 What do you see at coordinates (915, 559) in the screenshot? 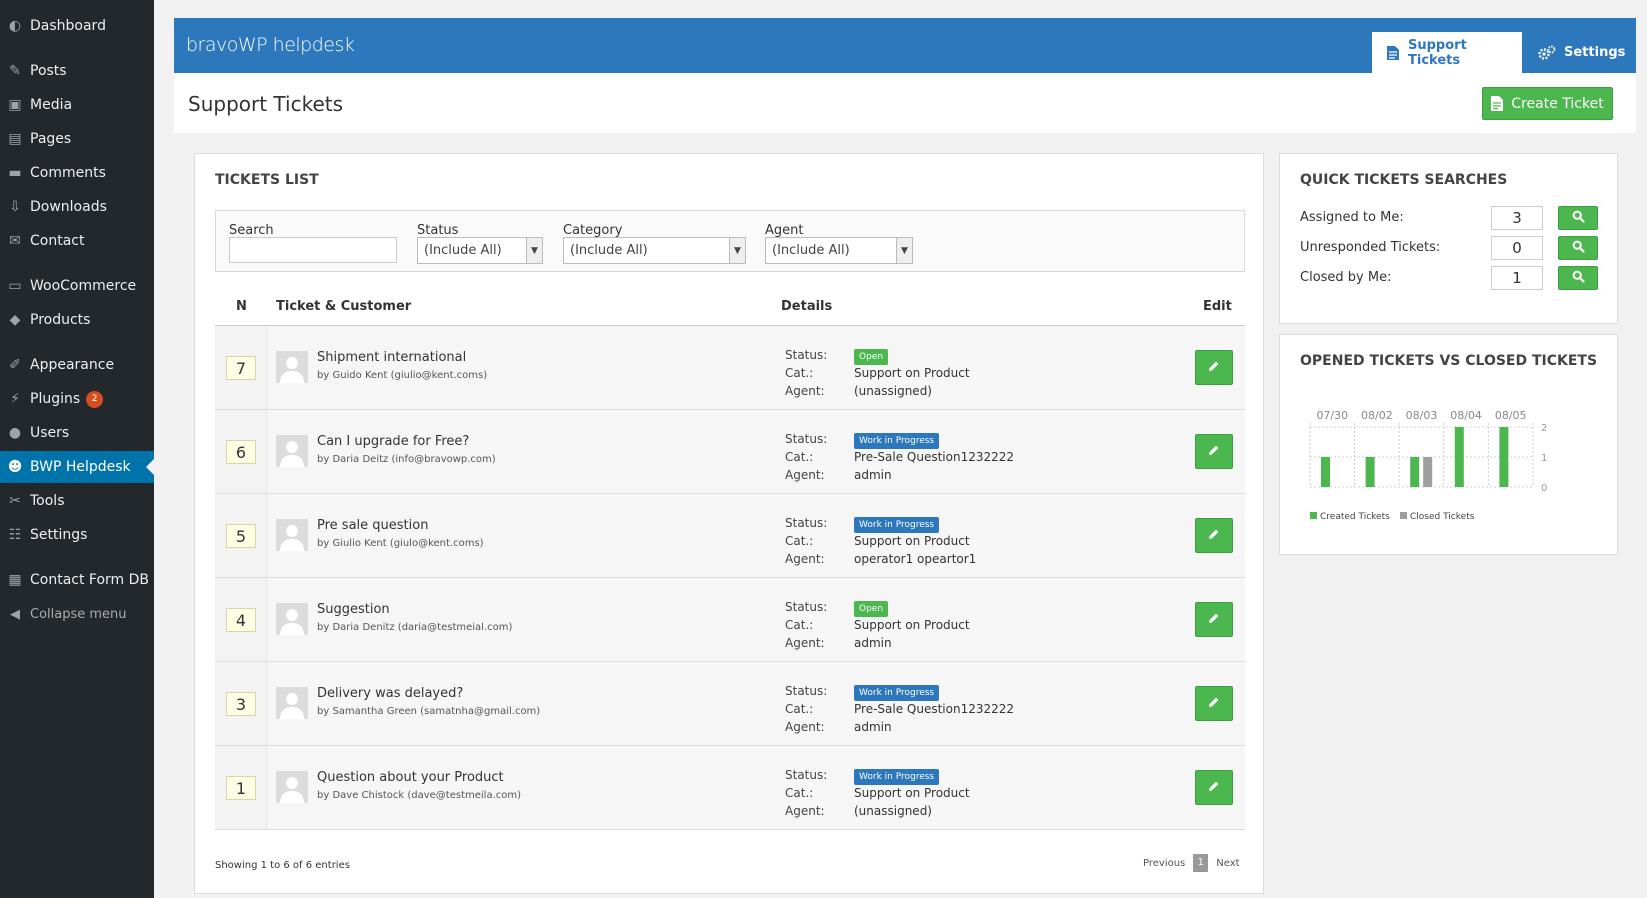
I see `agent-value: operator1 opeartor1` at bounding box center [915, 559].